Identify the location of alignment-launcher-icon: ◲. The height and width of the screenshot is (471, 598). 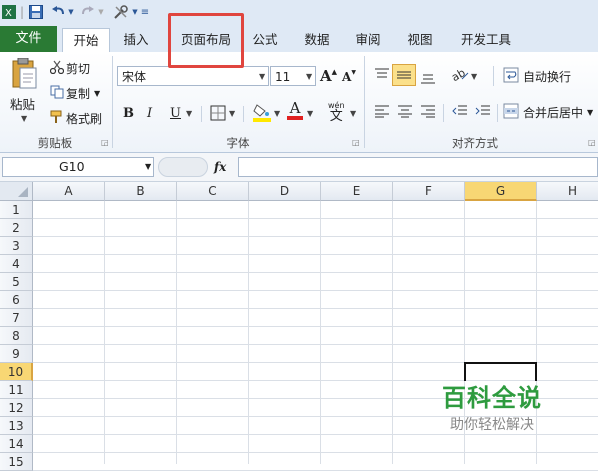
(592, 142).